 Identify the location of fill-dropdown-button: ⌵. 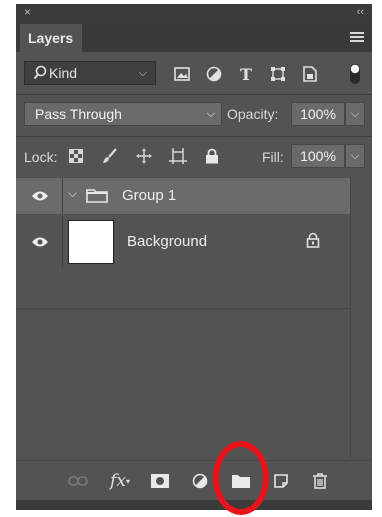
(355, 156).